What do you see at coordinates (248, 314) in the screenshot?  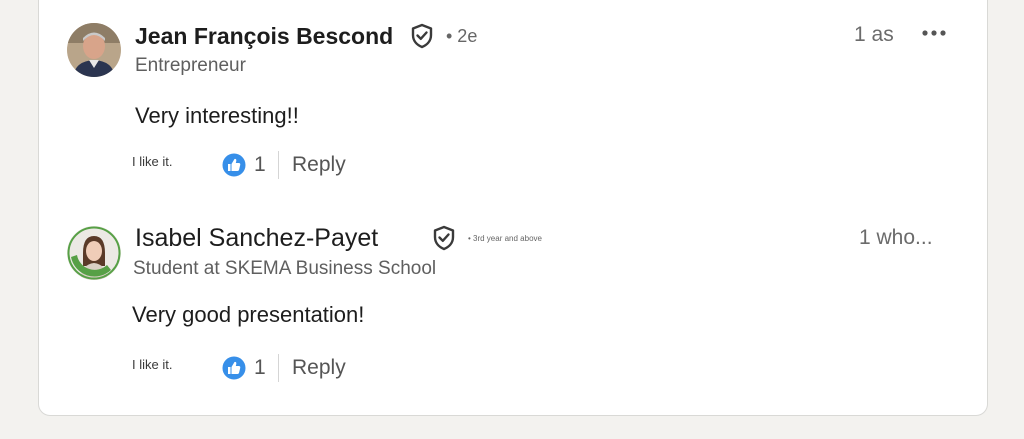 I see `comment-text: Very good presentation!` at bounding box center [248, 314].